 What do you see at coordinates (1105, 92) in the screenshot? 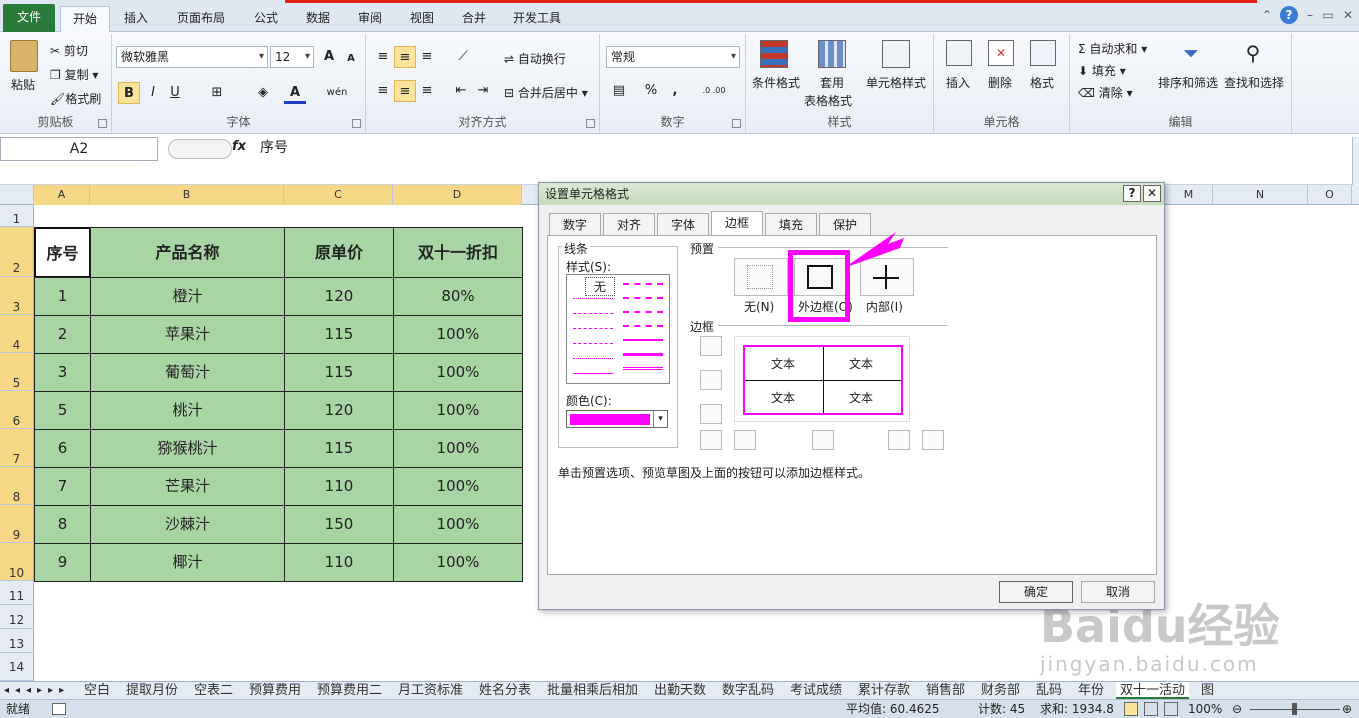
I see `clear-button: ⌫ 清除 ▾` at bounding box center [1105, 92].